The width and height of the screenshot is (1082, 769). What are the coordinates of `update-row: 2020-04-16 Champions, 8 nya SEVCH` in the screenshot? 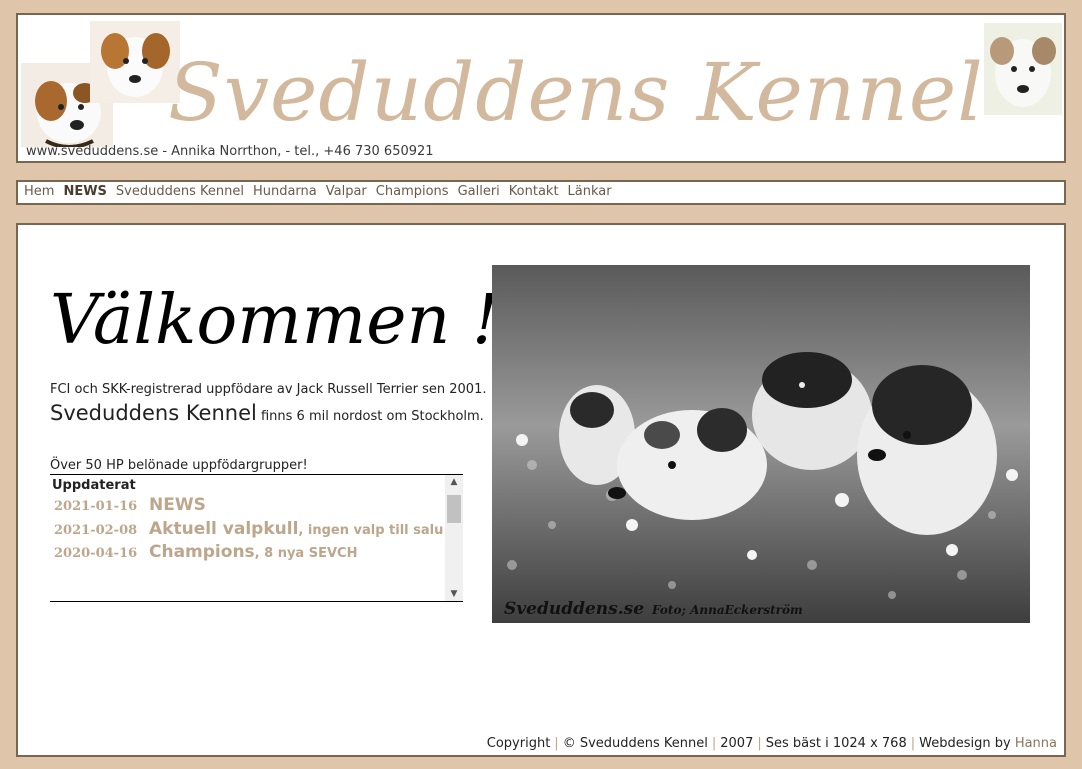 It's located at (205, 552).